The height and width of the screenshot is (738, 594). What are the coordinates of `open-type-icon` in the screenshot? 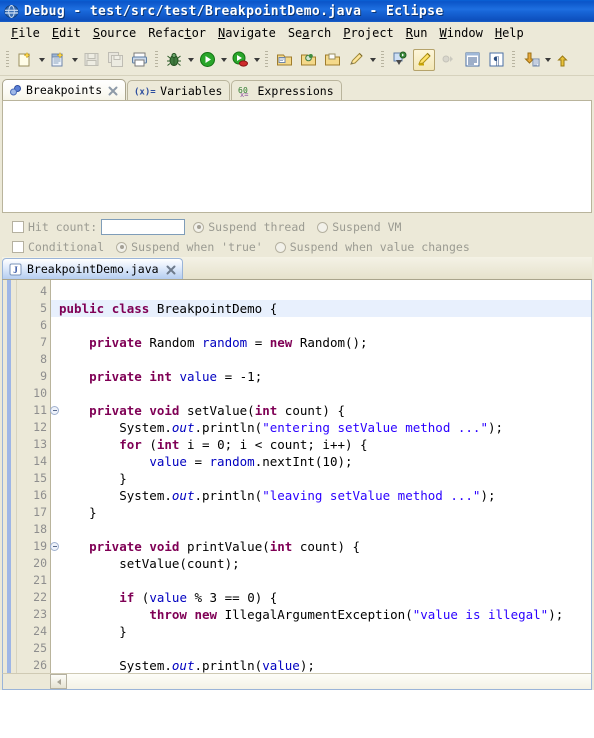 It's located at (284, 60).